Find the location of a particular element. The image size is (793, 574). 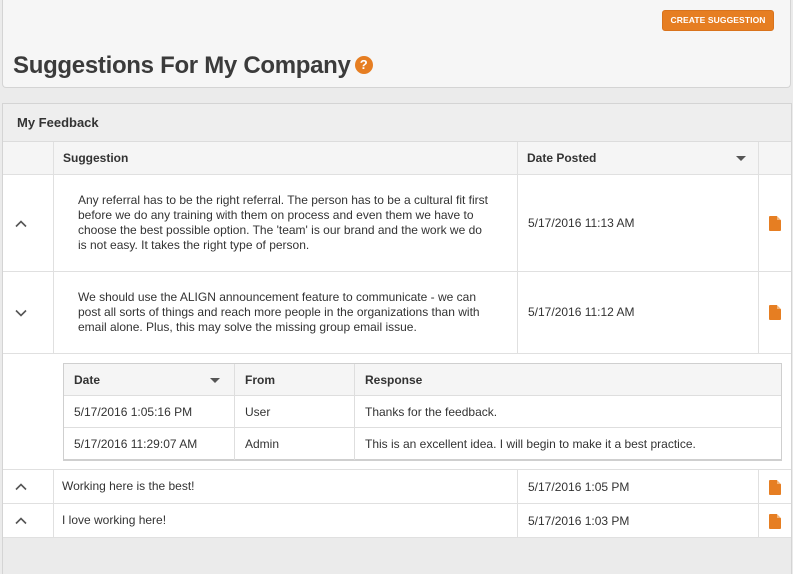

page-title: Suggestions For My Company? is located at coordinates (193, 66).